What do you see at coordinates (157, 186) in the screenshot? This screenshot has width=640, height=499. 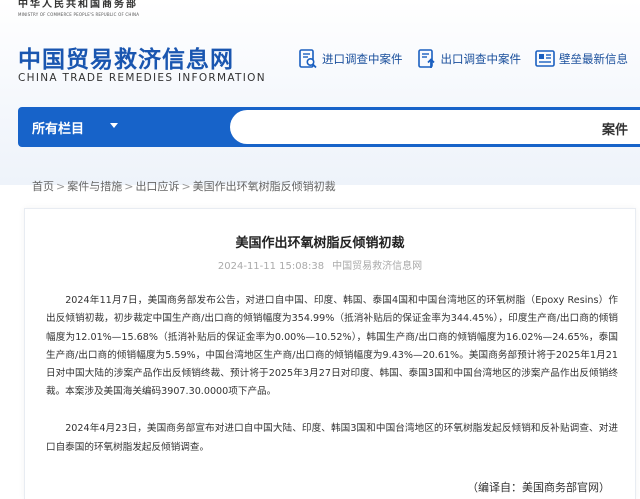 I see `breadcrumb-export-response: 出口应诉` at bounding box center [157, 186].